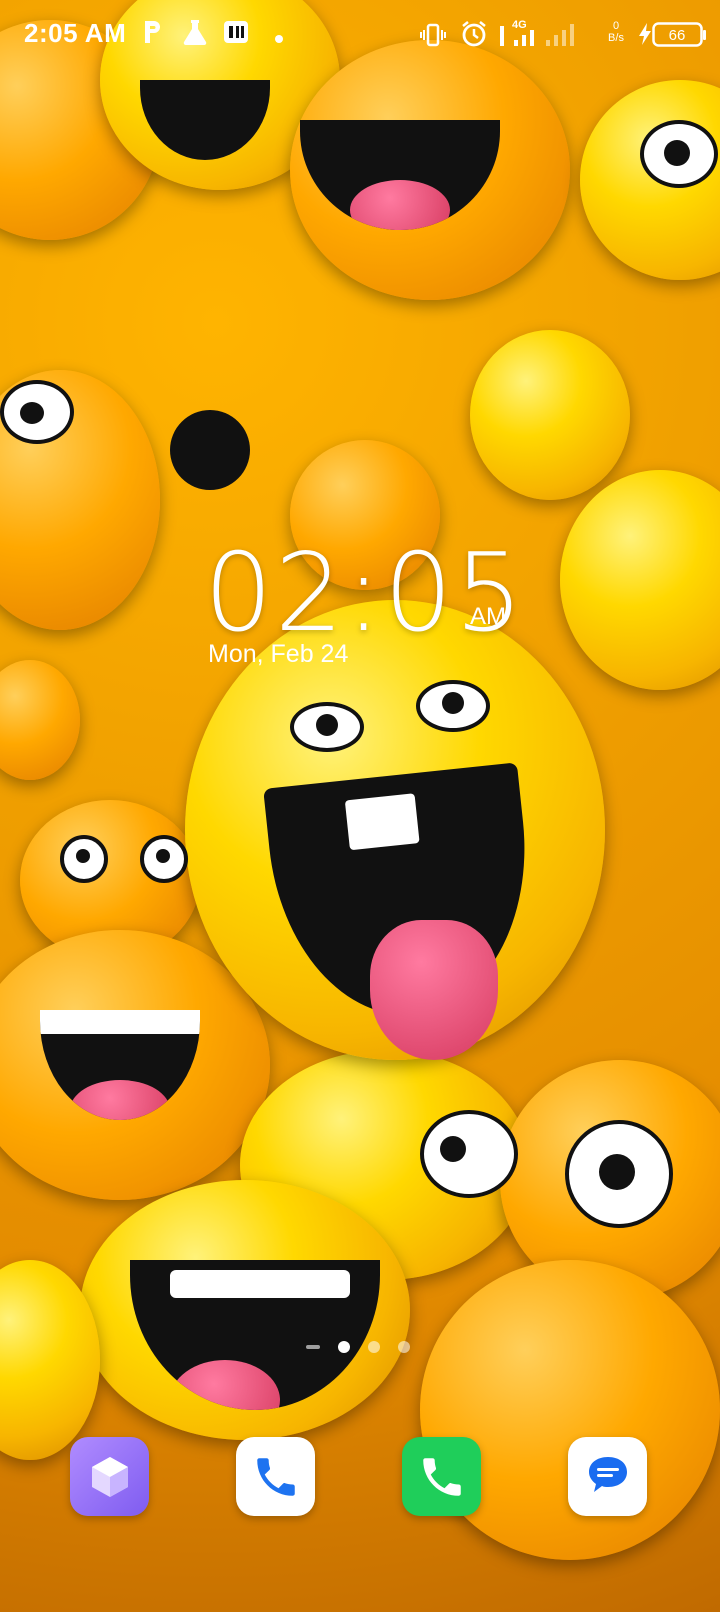 The height and width of the screenshot is (1612, 720). Describe the element at coordinates (236, 34) in the screenshot. I see `sim-app-icon` at that location.